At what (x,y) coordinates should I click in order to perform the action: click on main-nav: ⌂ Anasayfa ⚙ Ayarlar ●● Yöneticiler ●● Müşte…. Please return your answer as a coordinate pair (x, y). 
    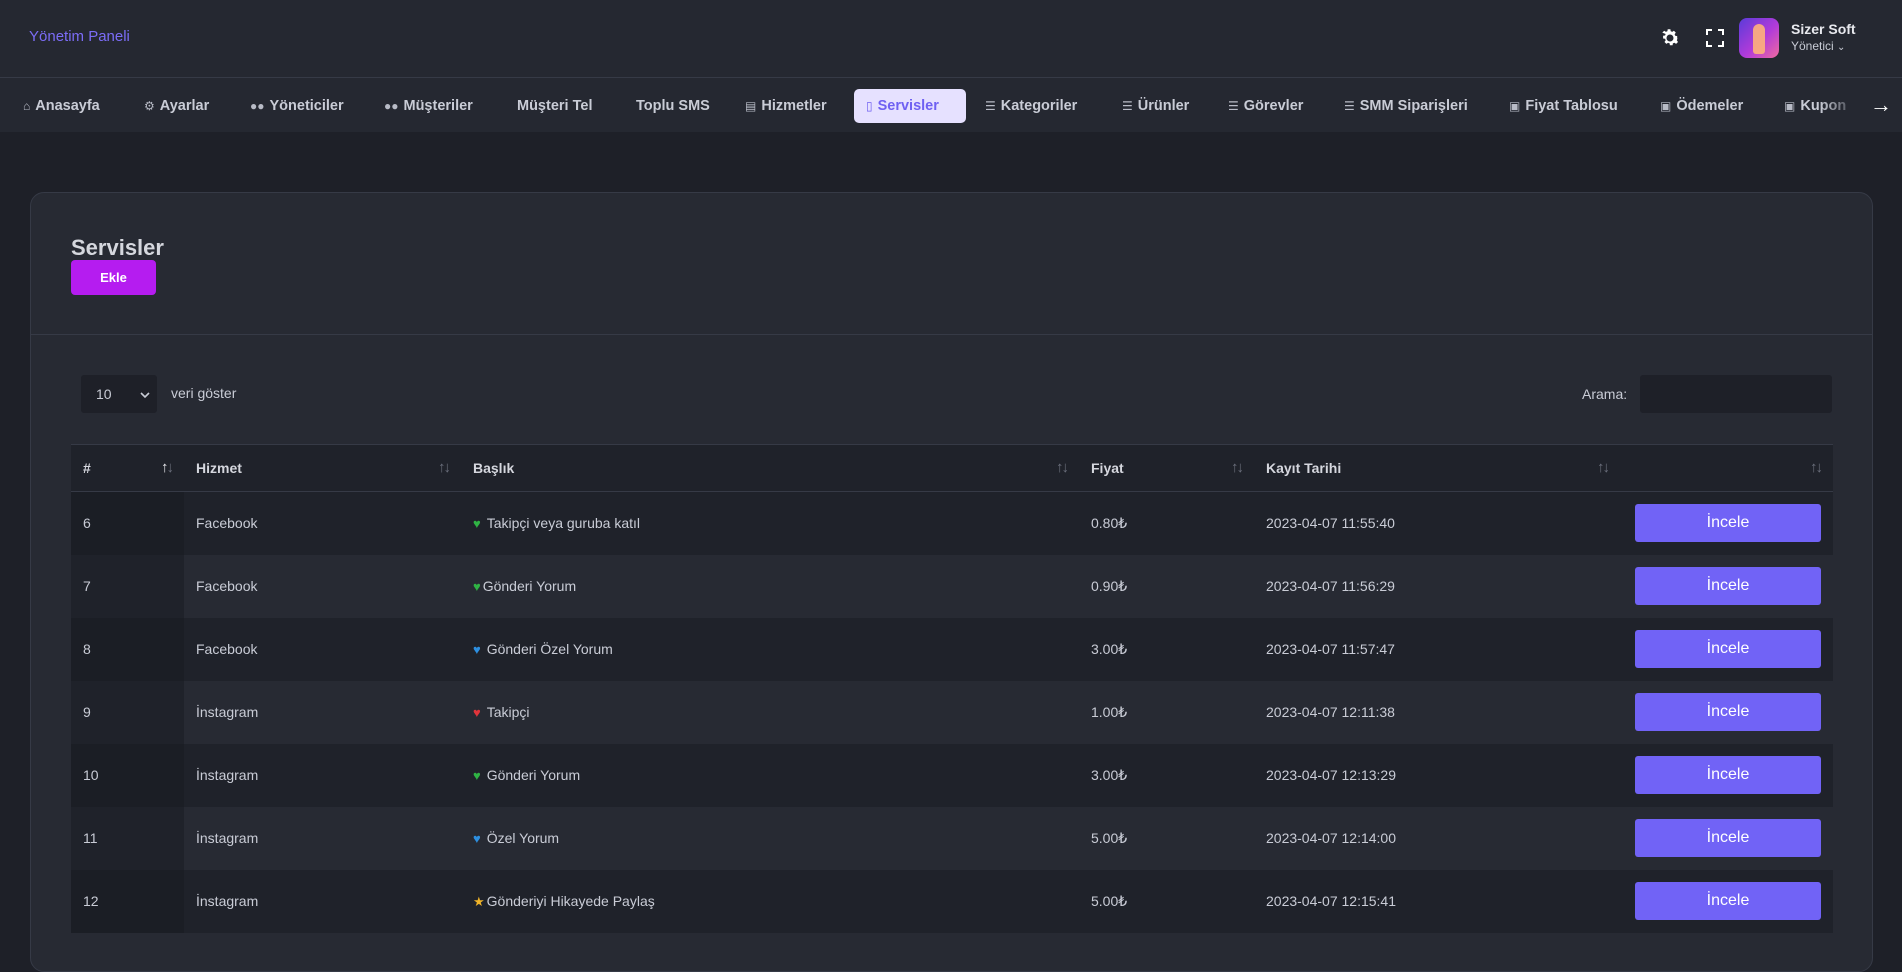
    Looking at the image, I should click on (951, 105).